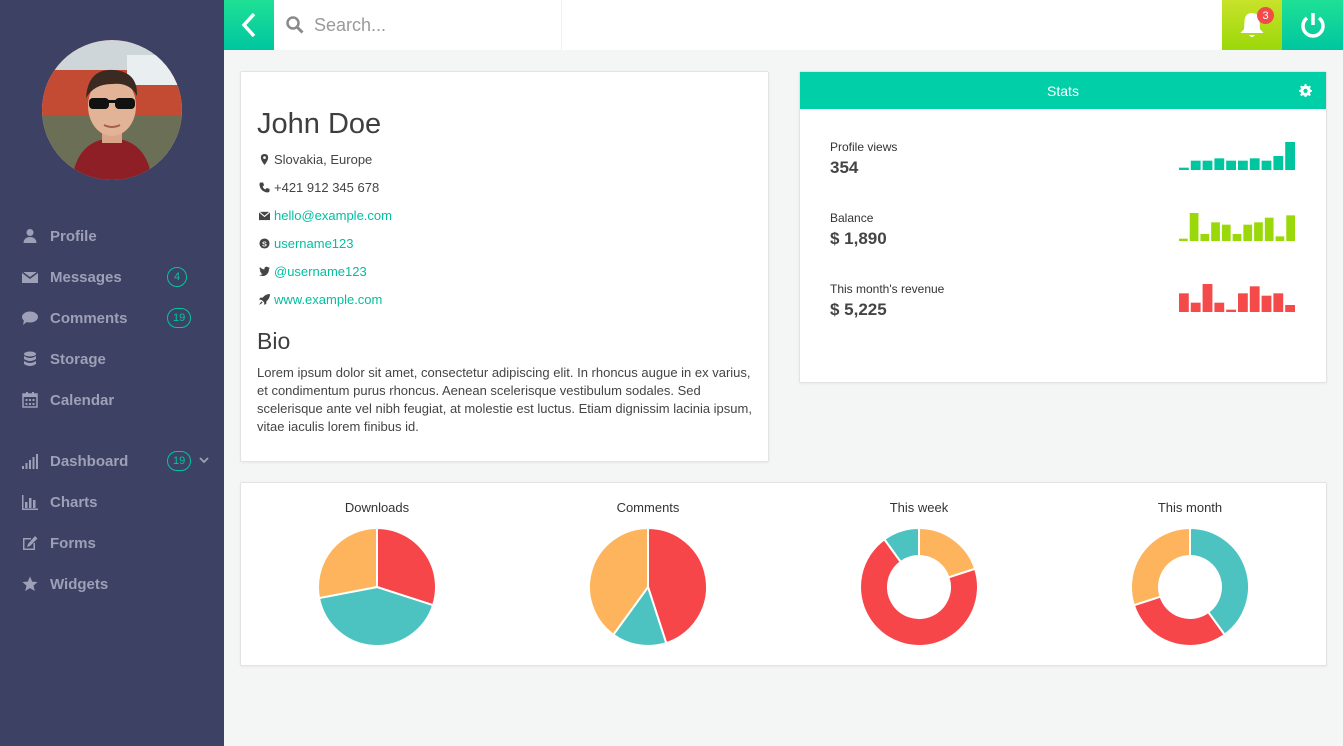 Image resolution: width=1343 pixels, height=746 pixels. What do you see at coordinates (858, 309) in the screenshot?
I see `stat-value: $ 5,225` at bounding box center [858, 309].